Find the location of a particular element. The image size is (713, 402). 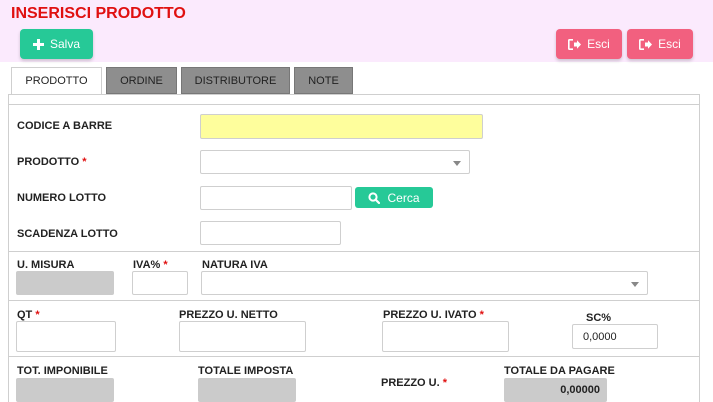

unit-price-label: PREZZO U. * is located at coordinates (414, 383).